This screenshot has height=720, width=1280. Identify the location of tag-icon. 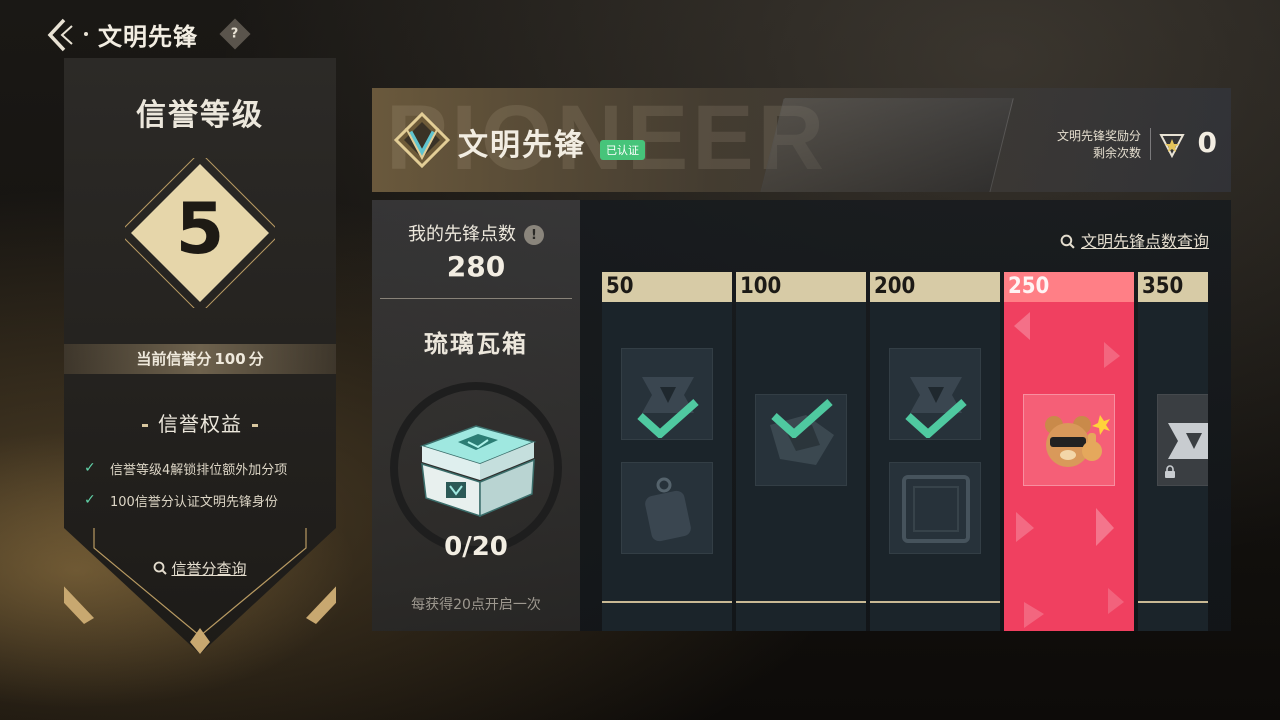
(668, 509).